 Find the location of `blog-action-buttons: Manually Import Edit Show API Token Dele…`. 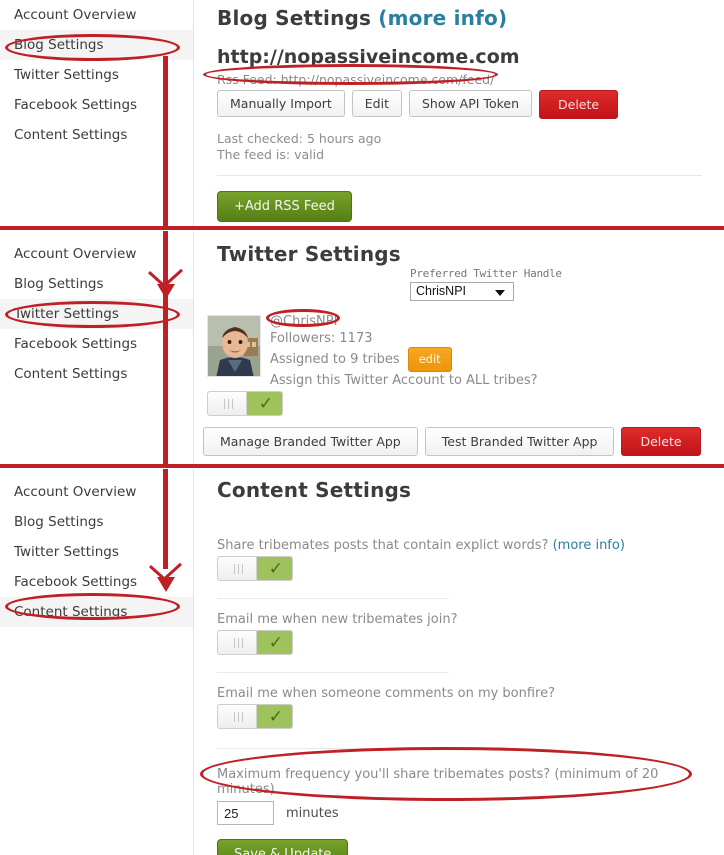

blog-action-buttons: Manually Import Edit Show API Token Dele… is located at coordinates (463, 104).